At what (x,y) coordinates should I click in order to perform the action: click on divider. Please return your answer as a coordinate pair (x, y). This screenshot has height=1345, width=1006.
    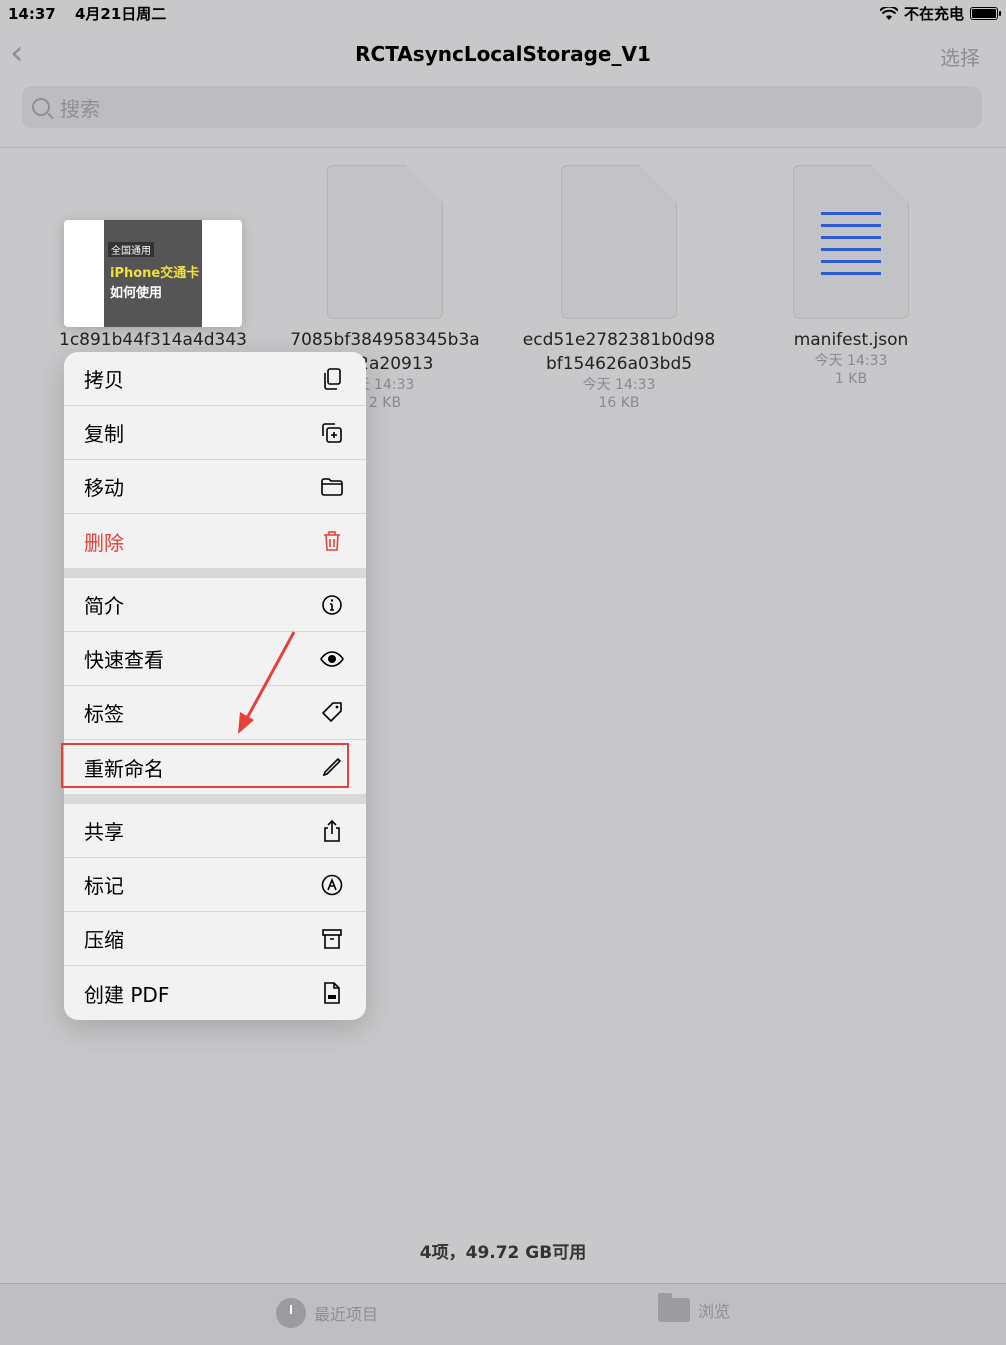
    Looking at the image, I should click on (503, 147).